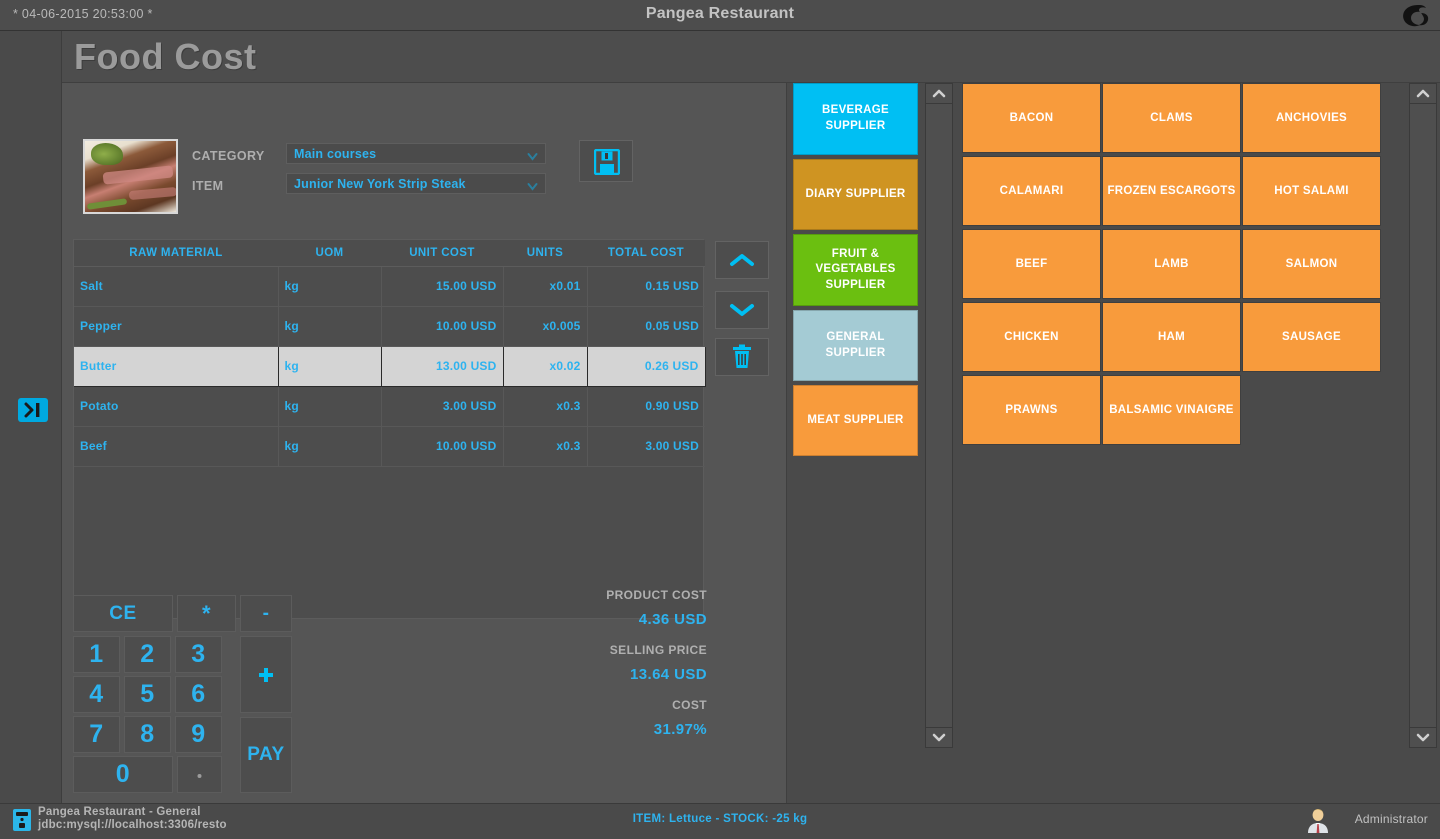  I want to click on table-row: Salt kg 15.00 USD x0.01 0.15 USD, so click(389, 286).